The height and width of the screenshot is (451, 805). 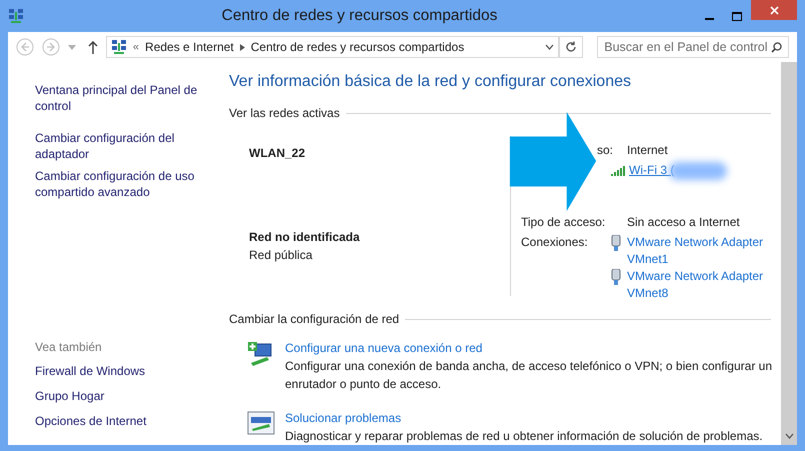 What do you see at coordinates (549, 47) in the screenshot?
I see `dropdown-icon` at bounding box center [549, 47].